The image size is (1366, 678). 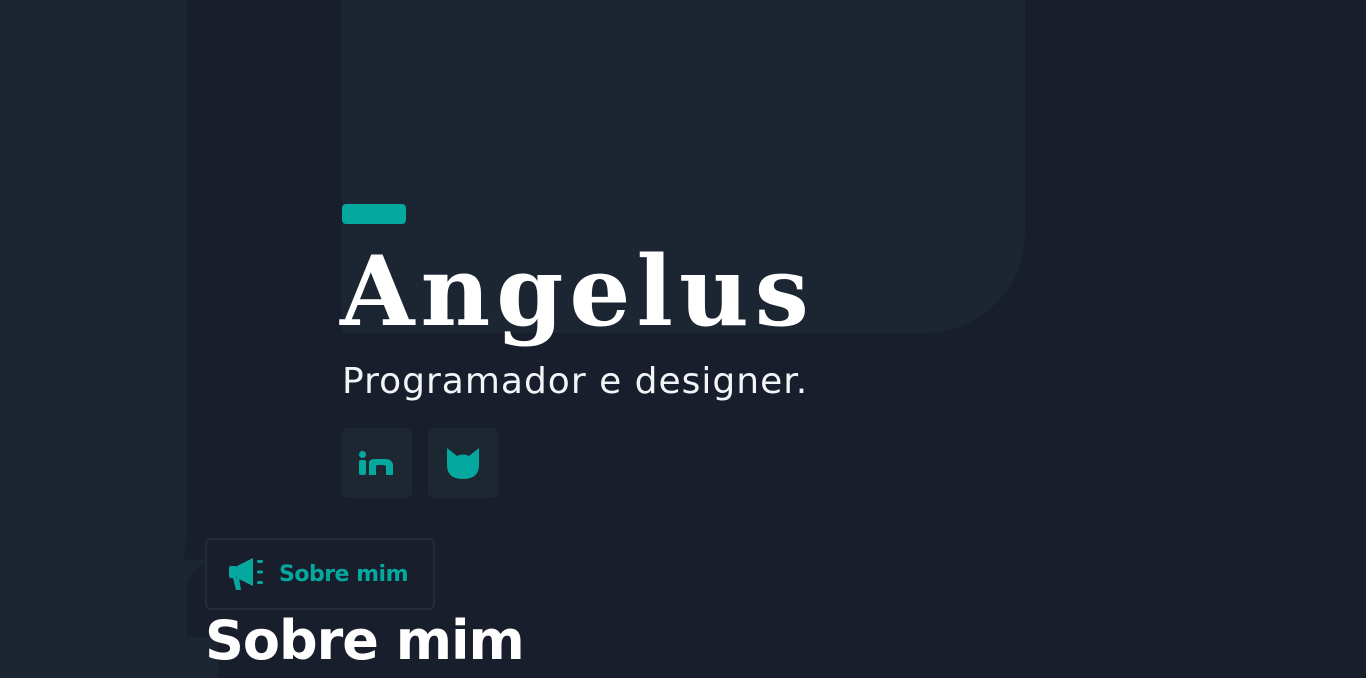 I want to click on megaphone-icon, so click(x=246, y=574).